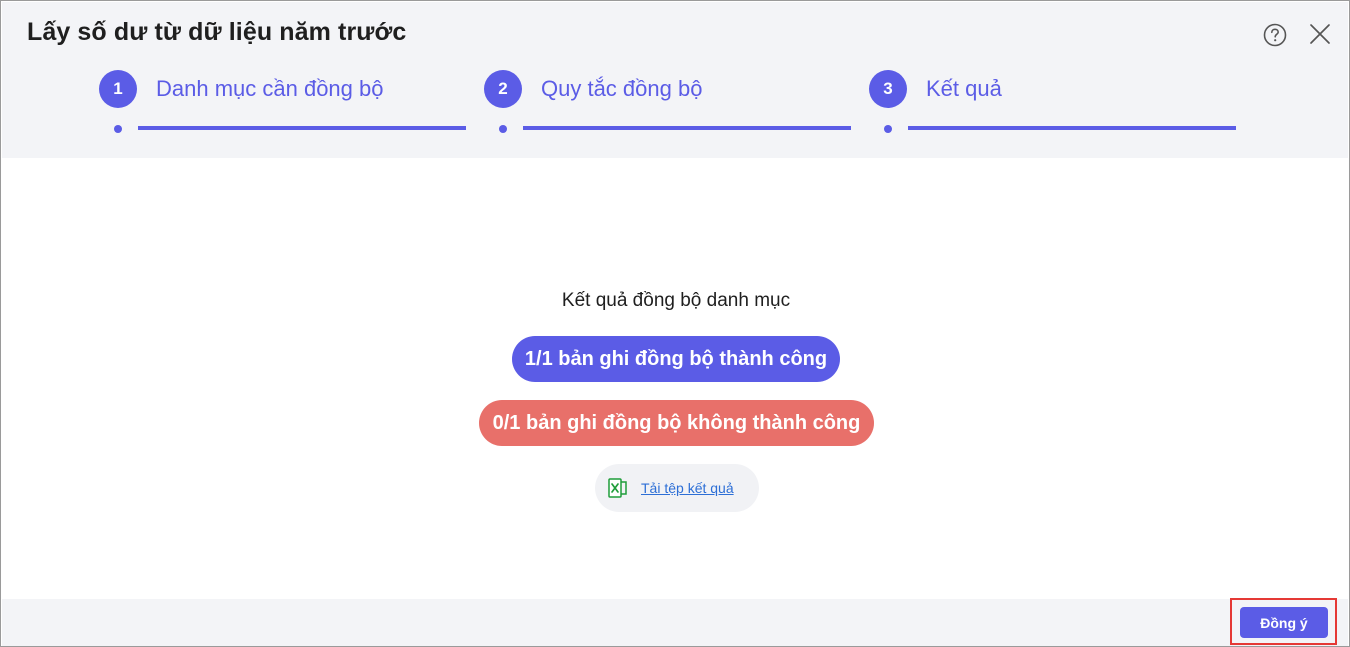 Image resolution: width=1350 pixels, height=647 pixels. Describe the element at coordinates (270, 88) in the screenshot. I see `step-label: Danh mục cần đồng bộ` at that location.